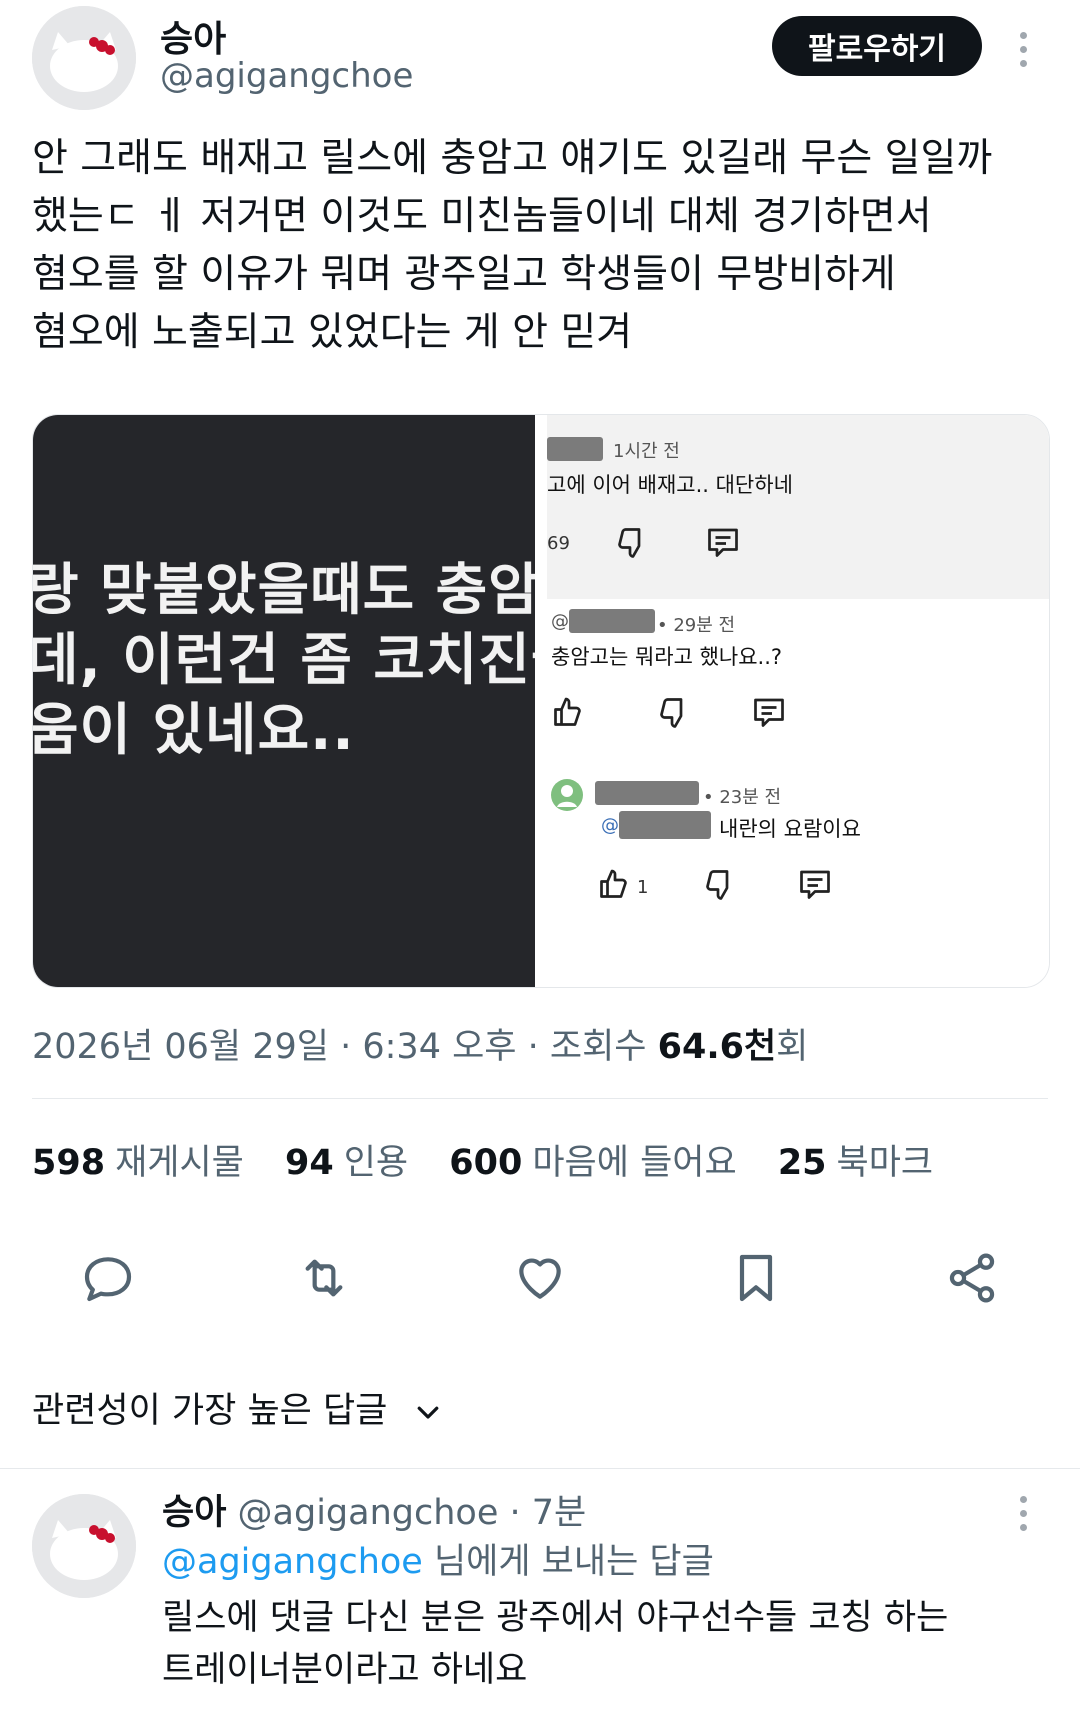  What do you see at coordinates (972, 1278) in the screenshot?
I see `share-icon` at bounding box center [972, 1278].